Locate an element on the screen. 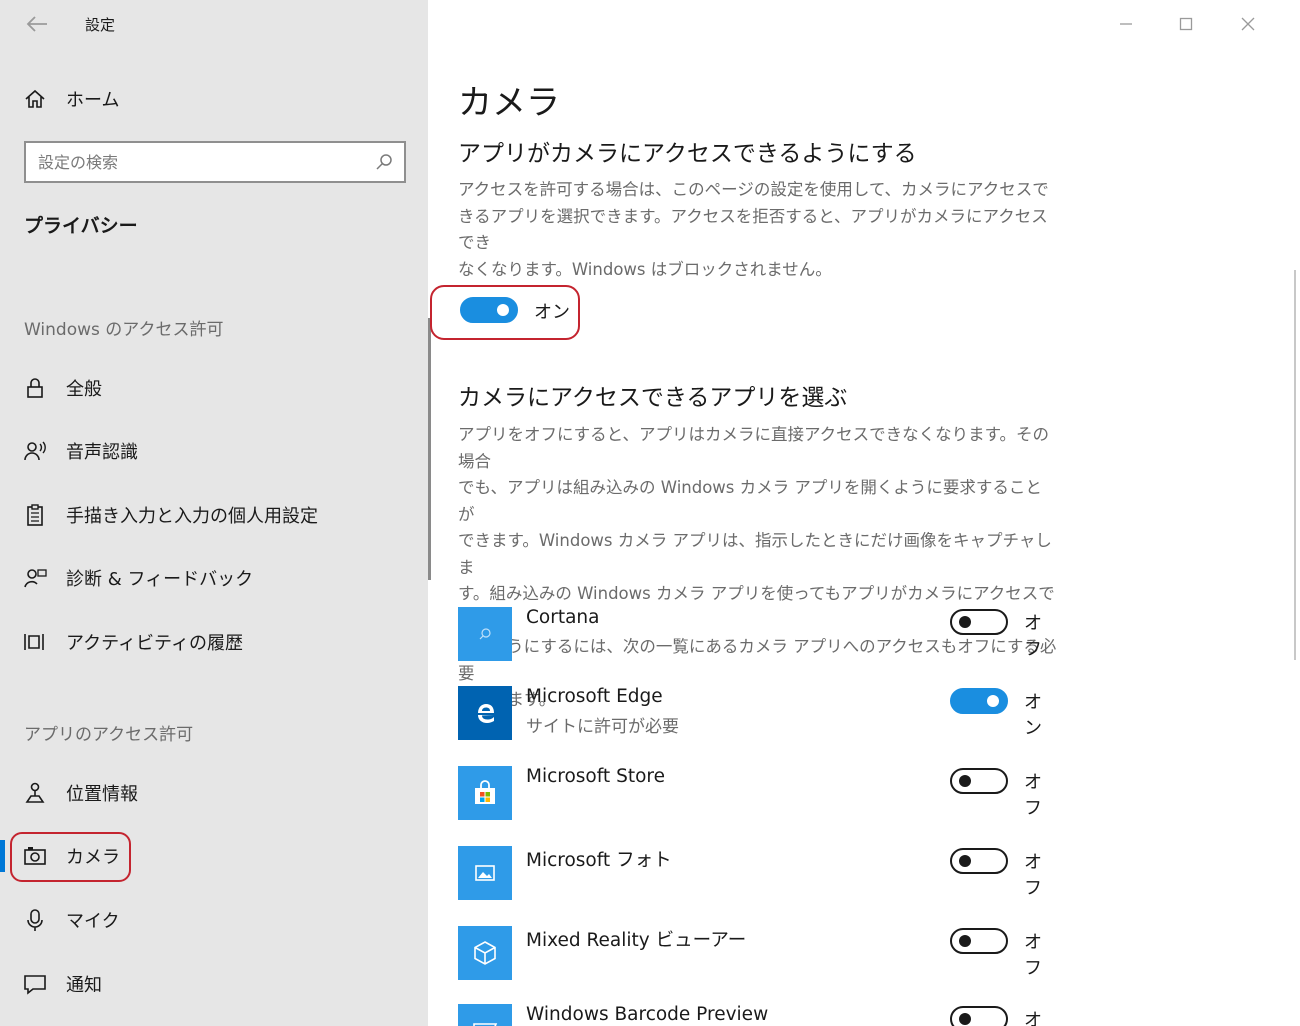 The height and width of the screenshot is (1026, 1300). home-icon is located at coordinates (35, 99).